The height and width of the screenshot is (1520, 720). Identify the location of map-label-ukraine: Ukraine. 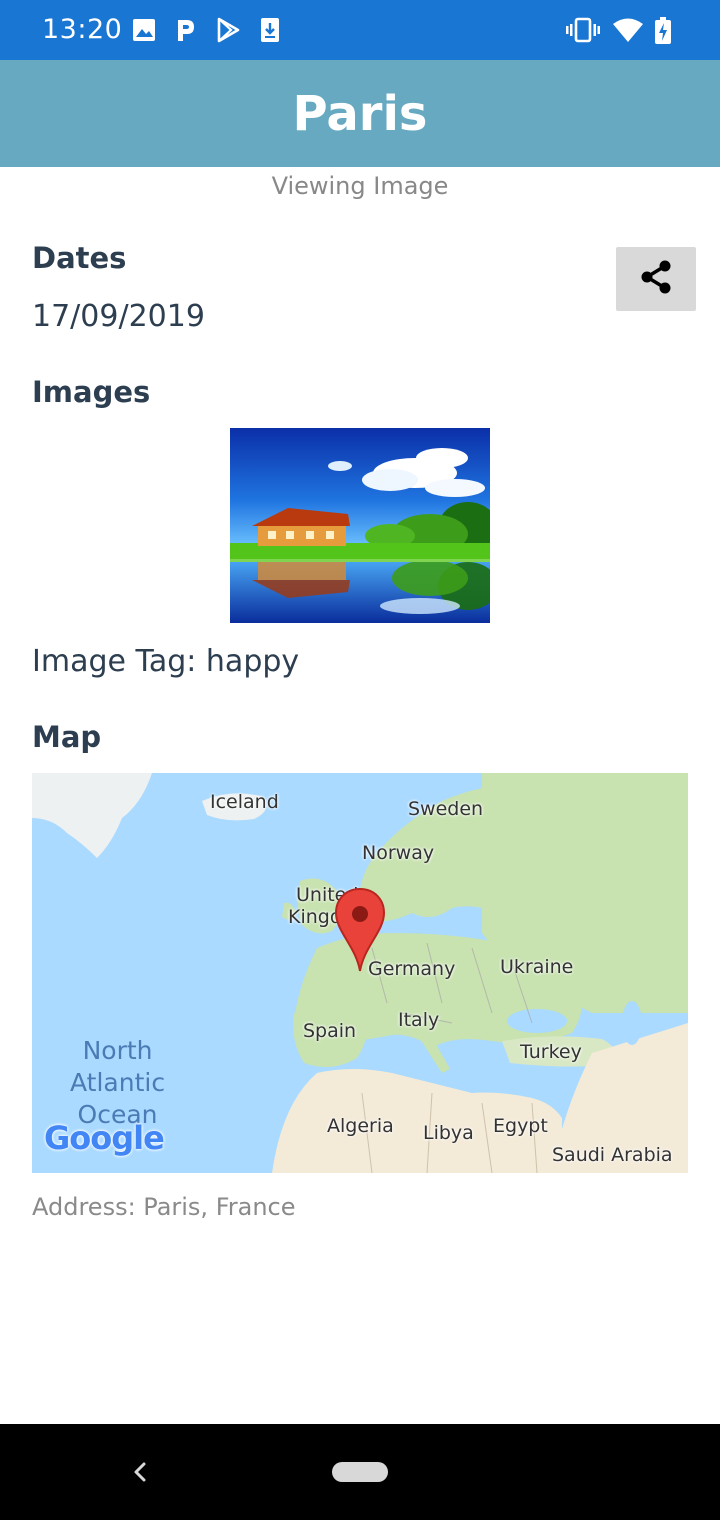
(537, 967).